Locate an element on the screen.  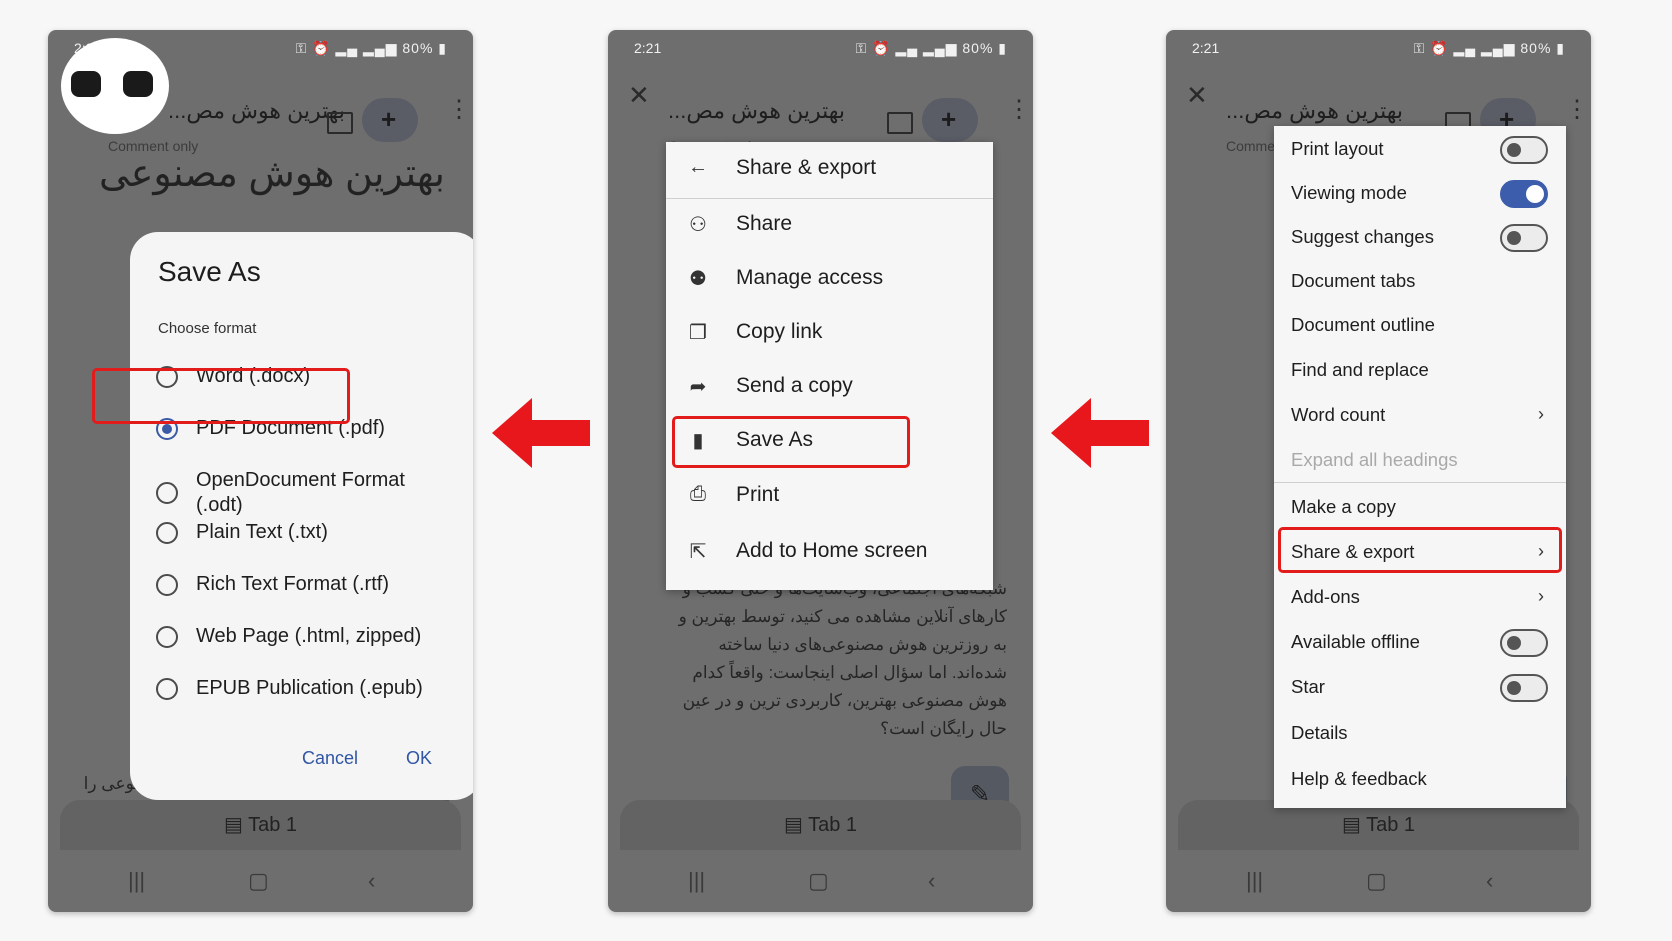
site-logo is located at coordinates (115, 86).